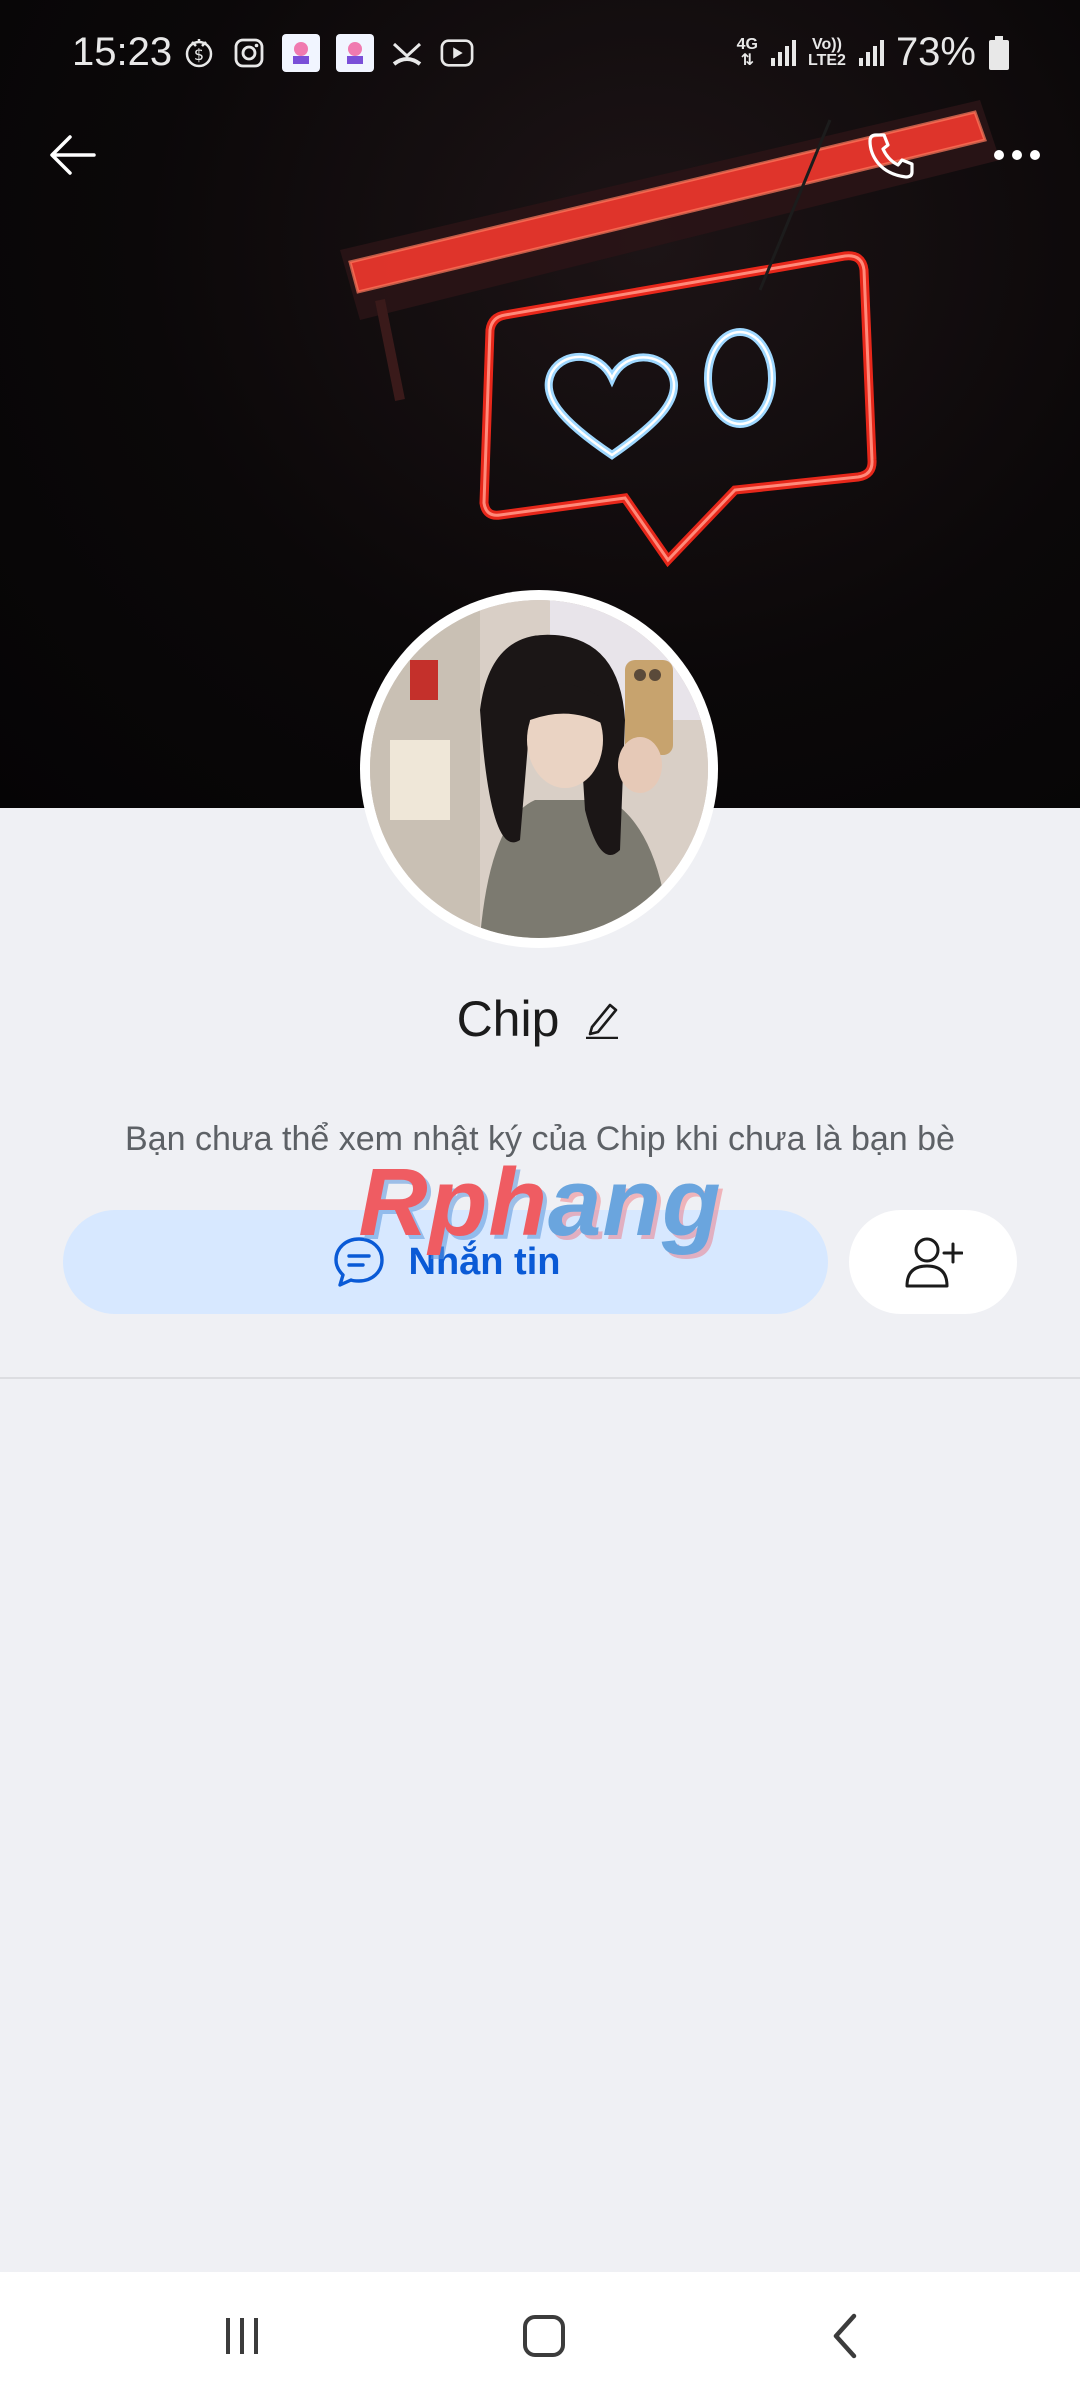 The height and width of the screenshot is (2400, 1080). Describe the element at coordinates (540, 1202) in the screenshot. I see `watermark-logo: Rphang` at that location.